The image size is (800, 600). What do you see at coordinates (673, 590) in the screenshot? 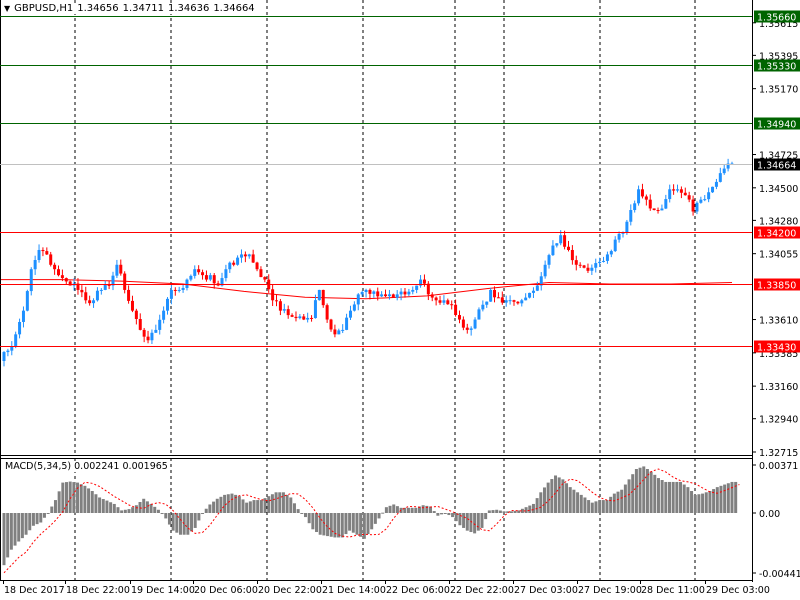
I see `time-tick-label: 28 Dec 11:00` at bounding box center [673, 590].